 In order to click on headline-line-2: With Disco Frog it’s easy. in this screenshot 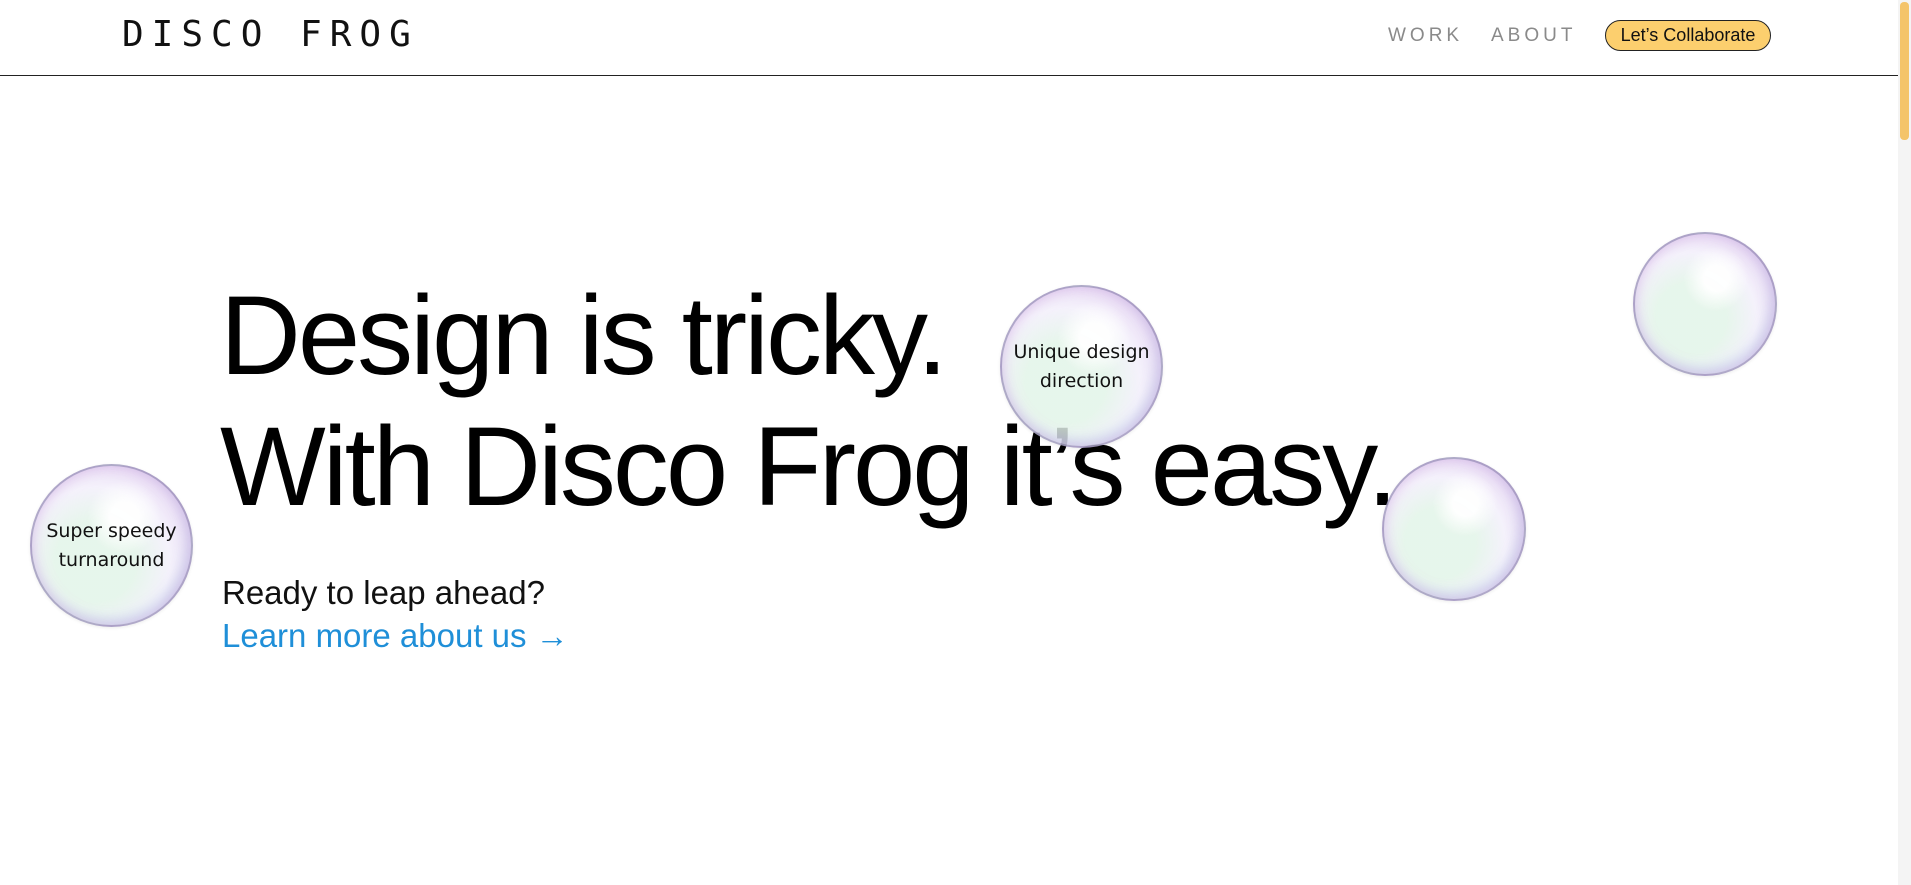, I will do `click(809, 466)`.